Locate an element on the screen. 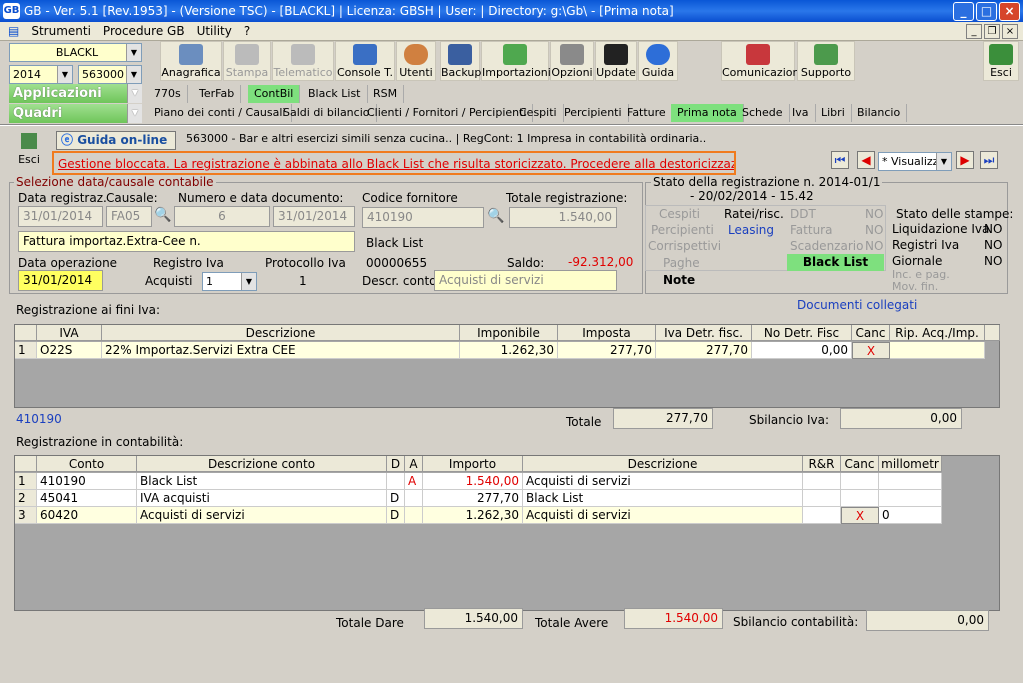  supporto-button: Supporto is located at coordinates (826, 61).